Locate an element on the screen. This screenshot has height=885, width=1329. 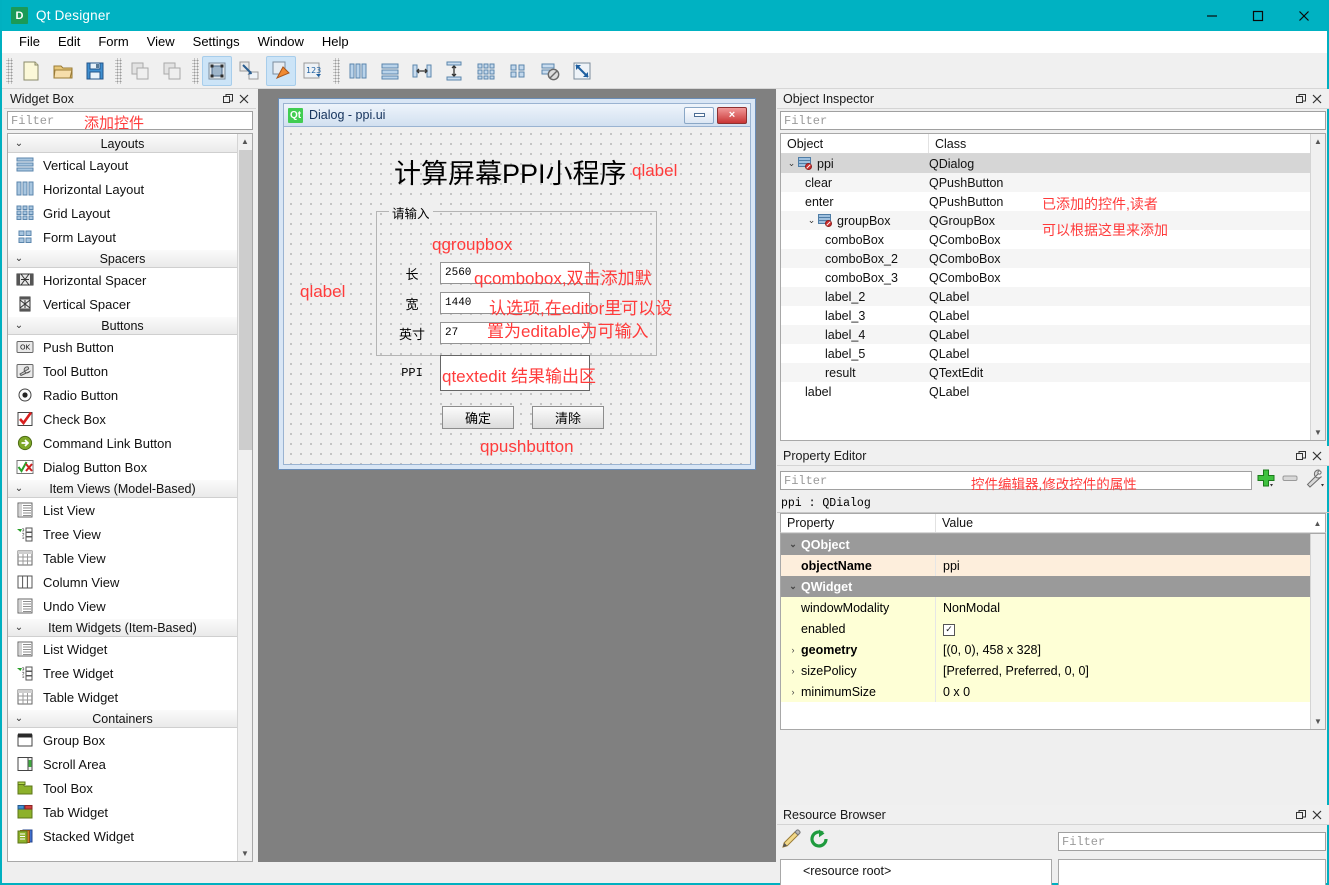
object-tree-row: label_5 QLabel is located at coordinates (1045, 353).